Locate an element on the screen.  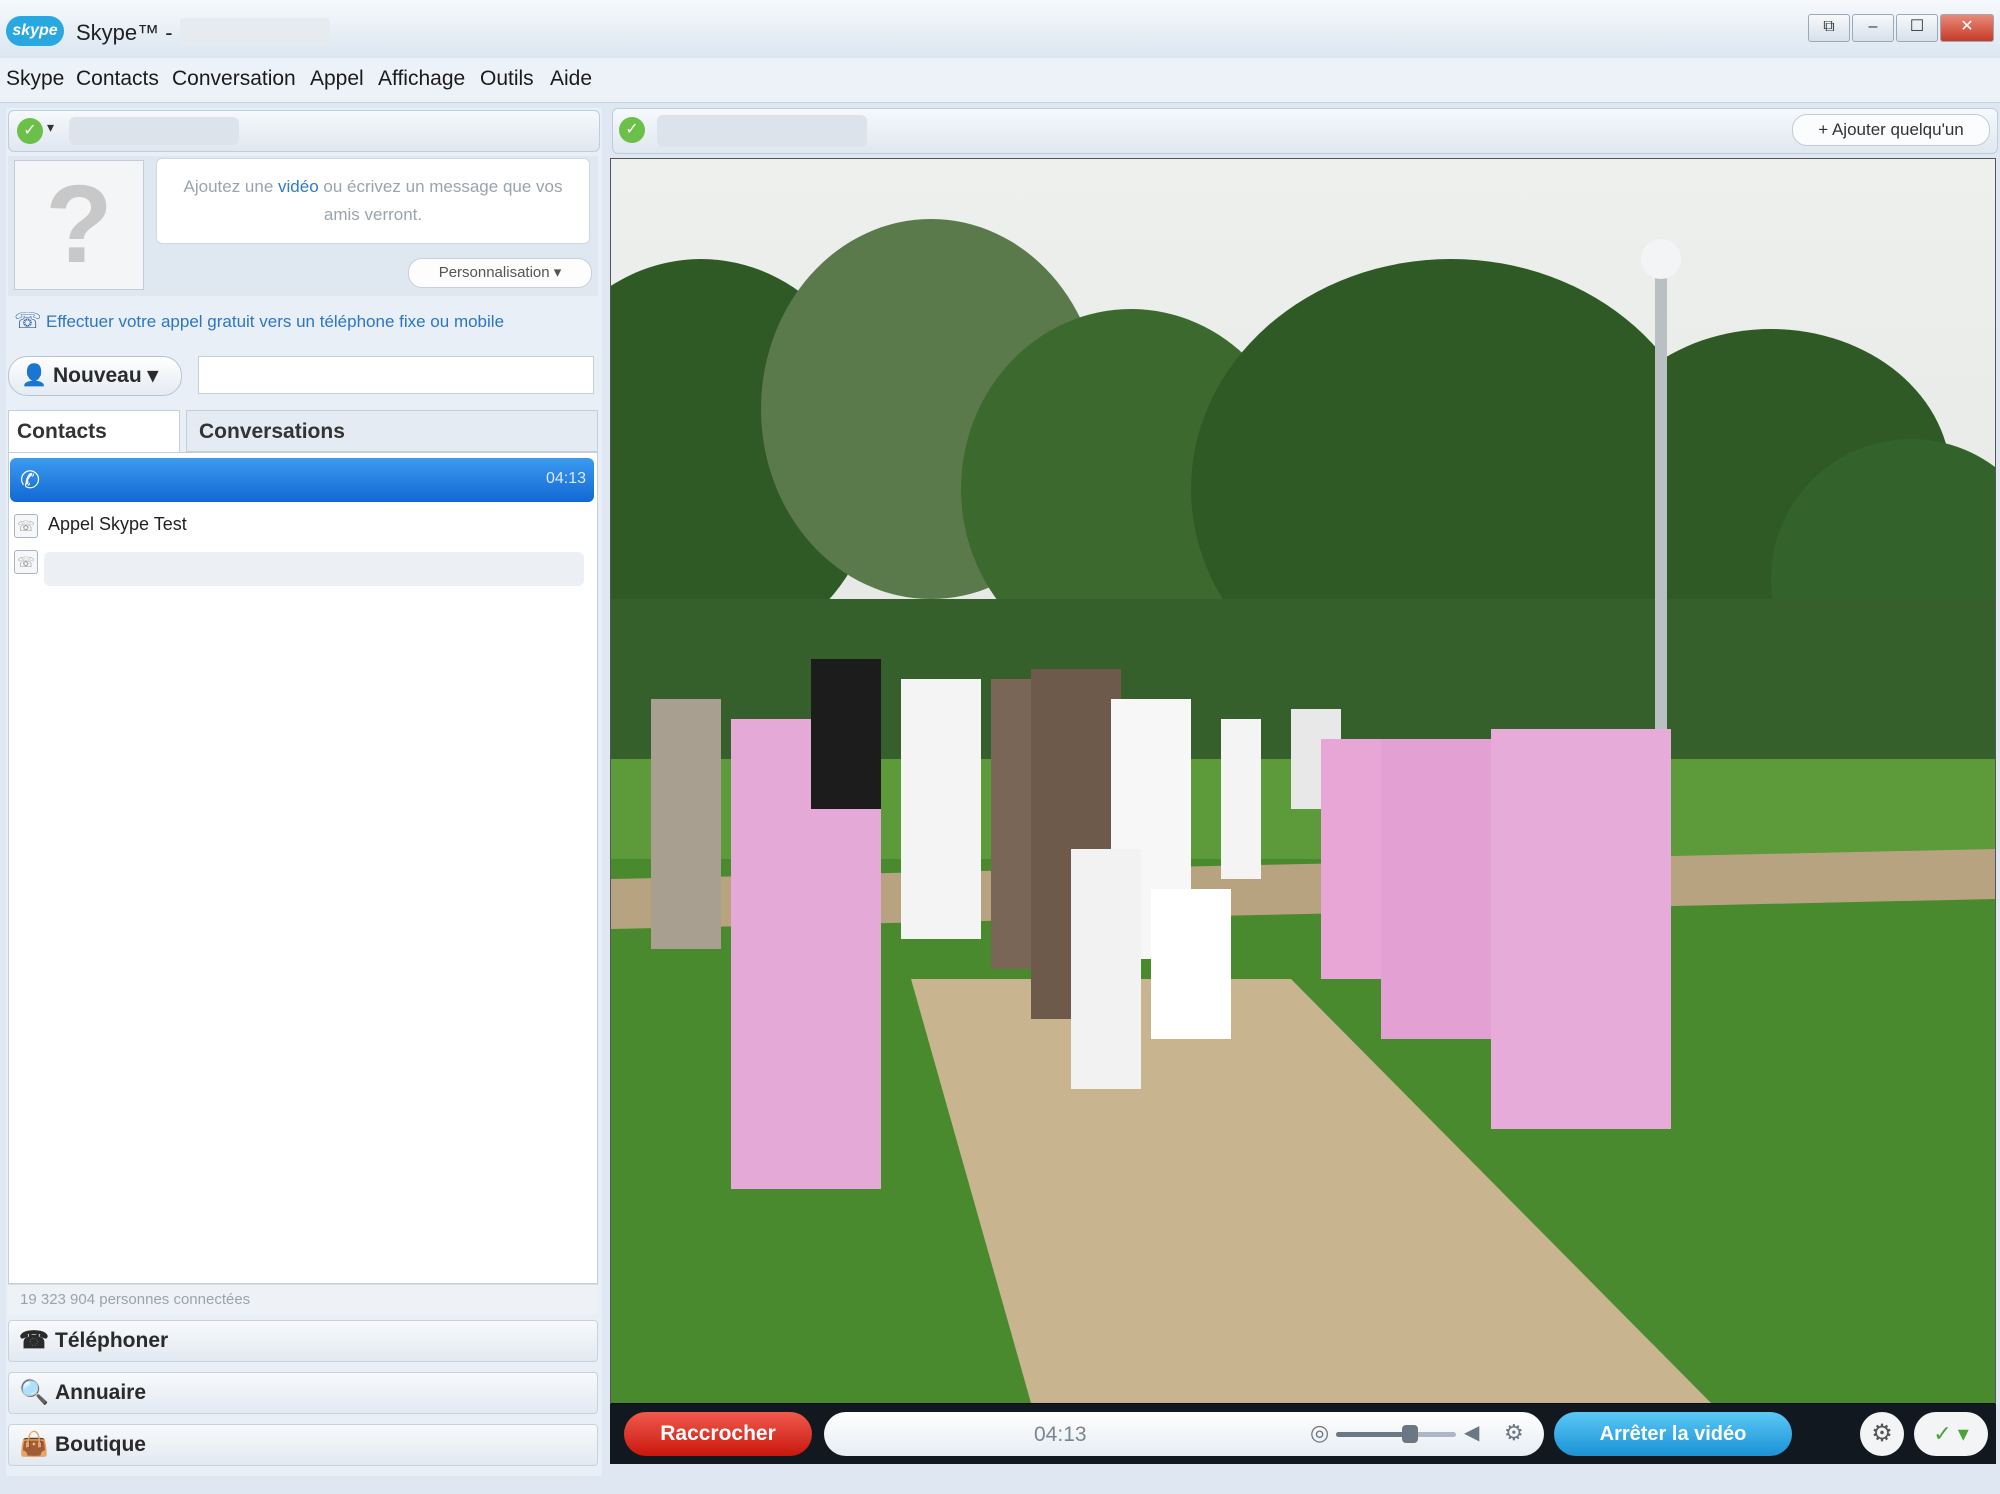
list-item: ☏ is located at coordinates (304, 568).